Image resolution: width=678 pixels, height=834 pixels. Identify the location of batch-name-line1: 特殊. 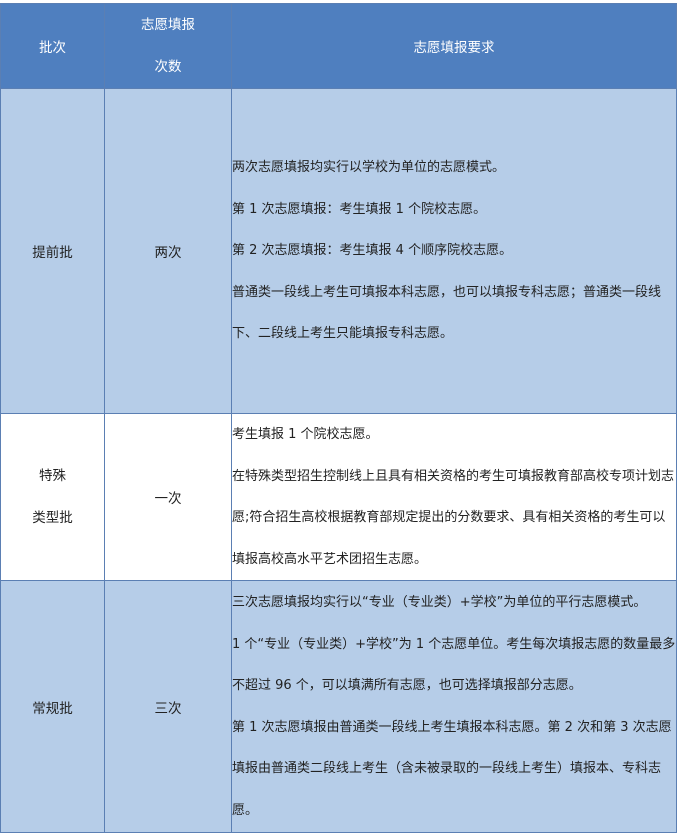
(52, 476).